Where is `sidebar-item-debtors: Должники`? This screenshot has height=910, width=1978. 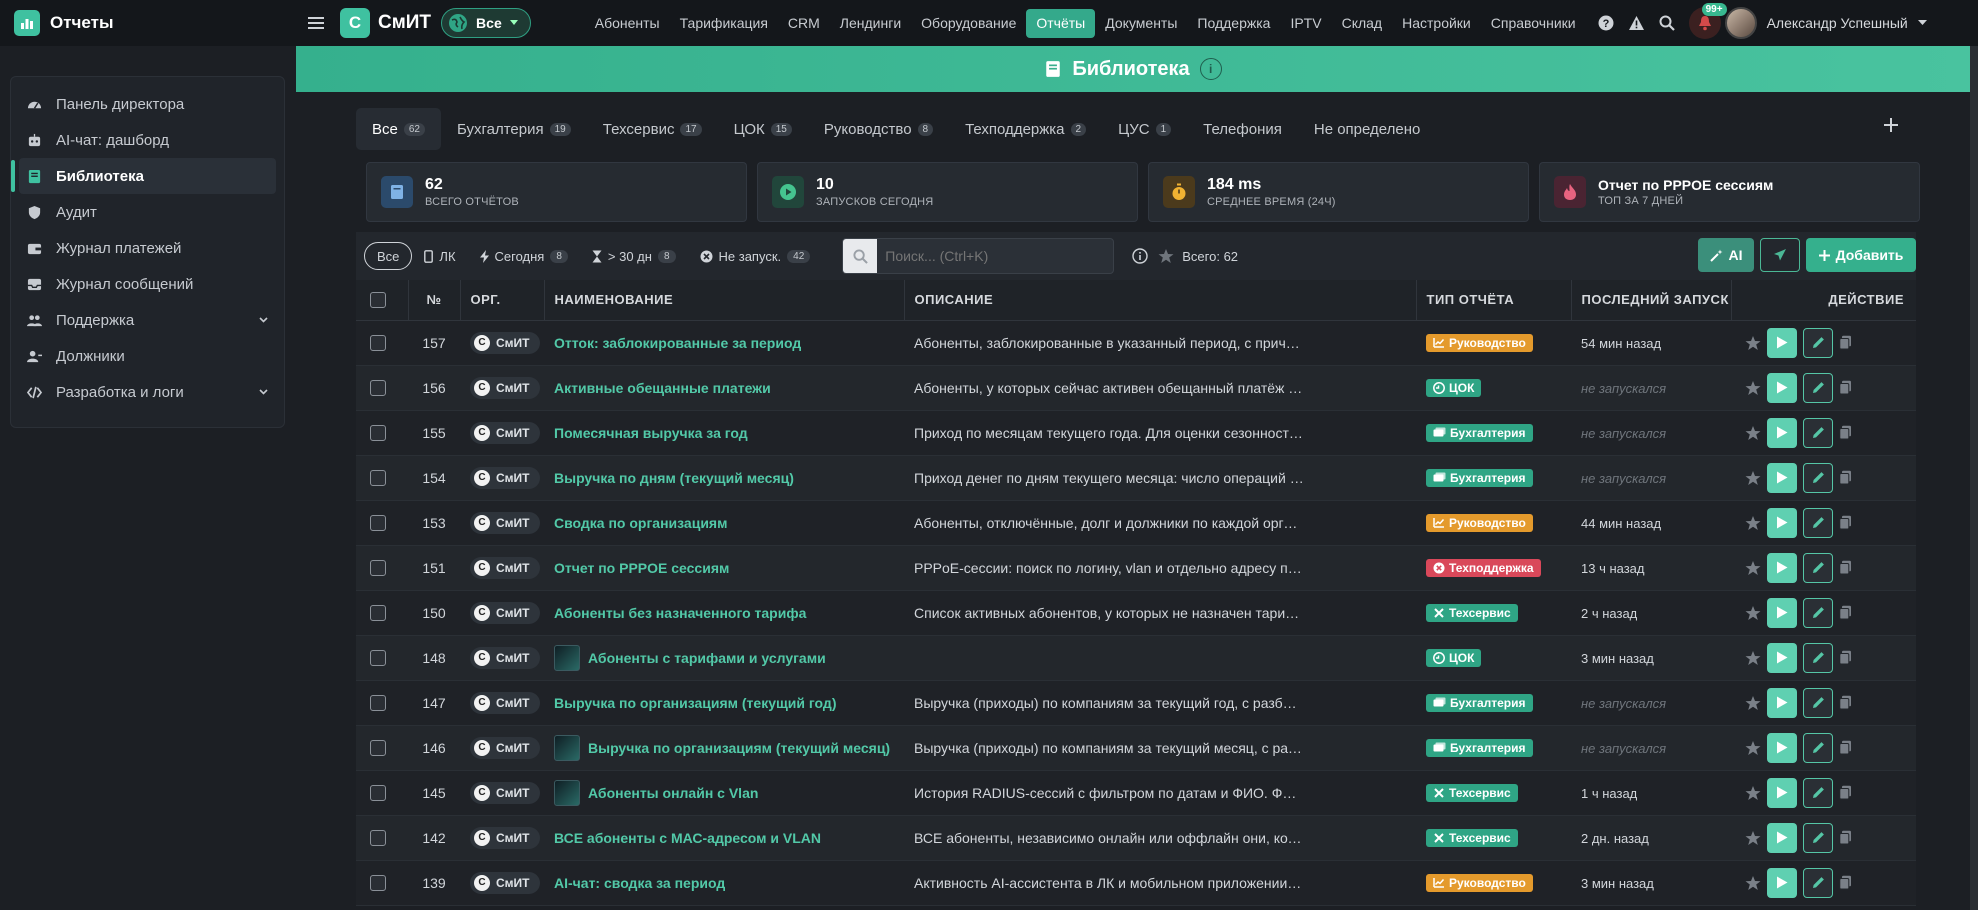
sidebar-item-debtors: Должники is located at coordinates (147, 356).